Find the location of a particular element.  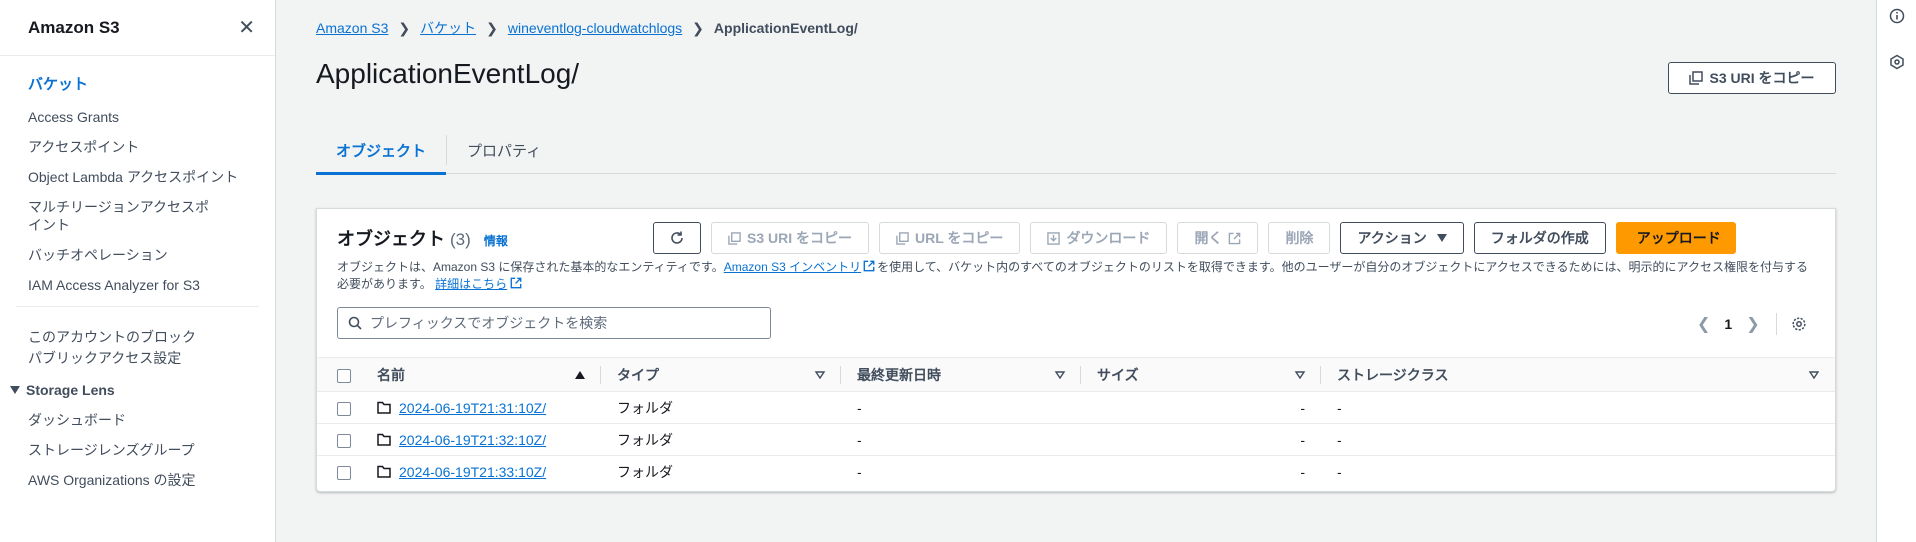

sidebar-item-storage-lens-groups: ストレージレンズグループ is located at coordinates (137, 450).